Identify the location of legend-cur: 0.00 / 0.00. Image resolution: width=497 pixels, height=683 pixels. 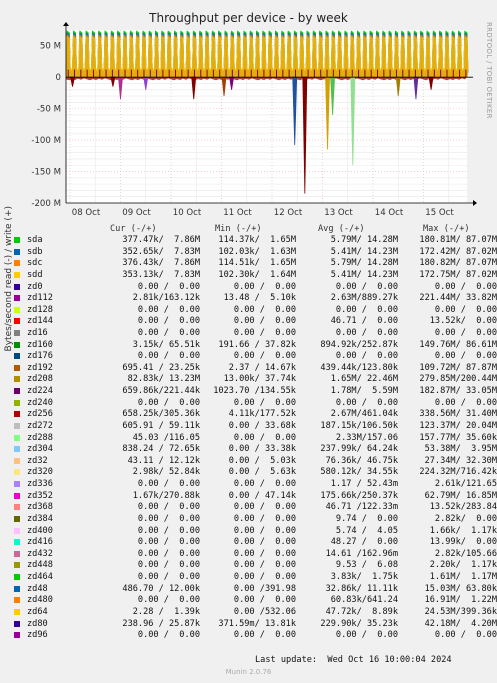
(168, 309).